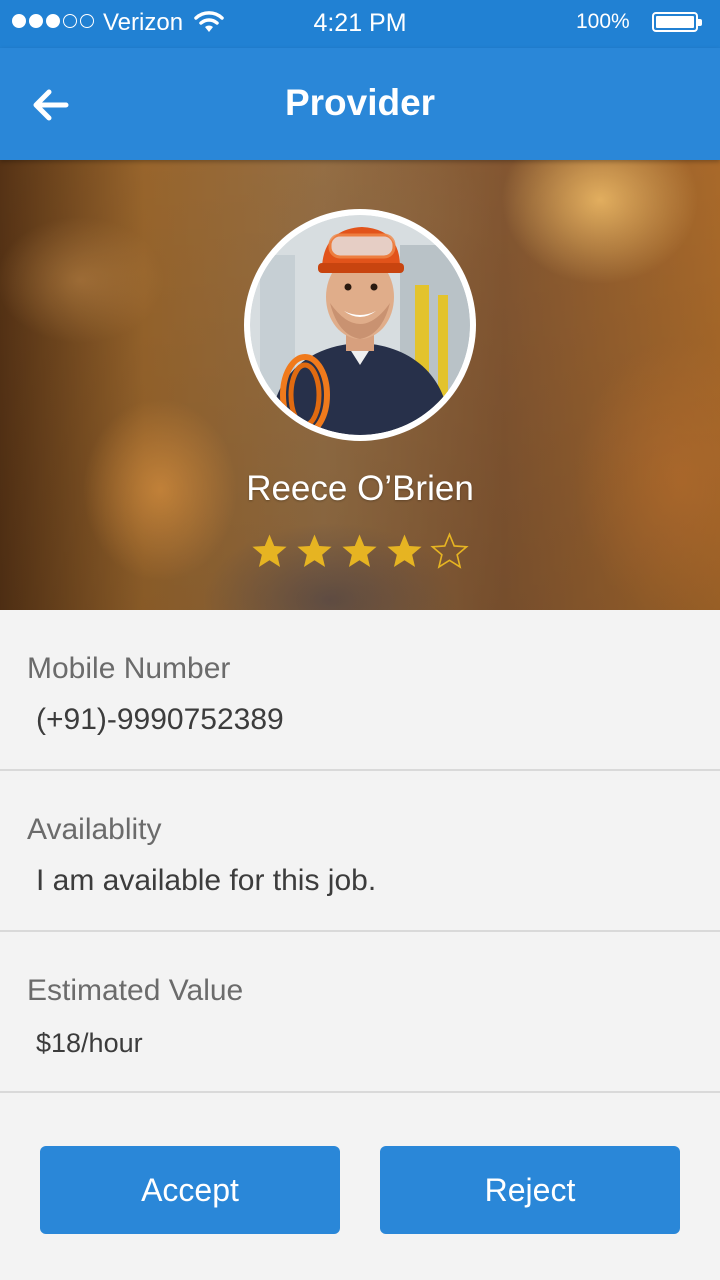  I want to click on mobile-number-label: Mobile Number, so click(129, 668).